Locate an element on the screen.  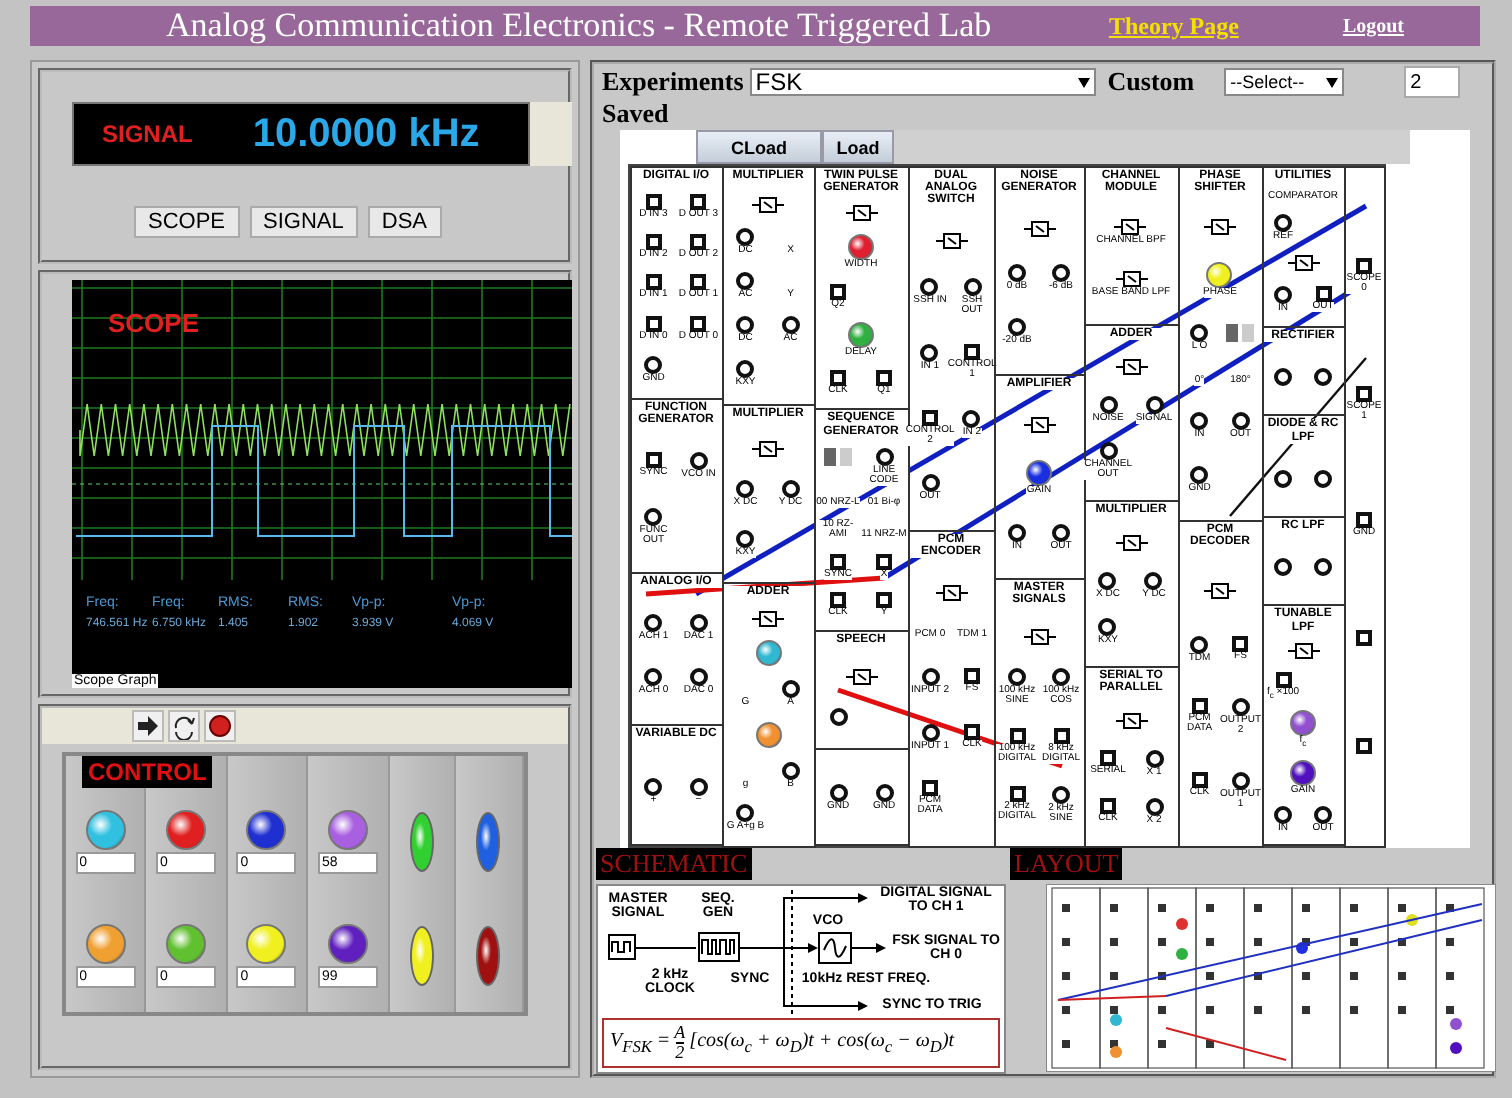
experiment-select: FSK is located at coordinates (922, 82).